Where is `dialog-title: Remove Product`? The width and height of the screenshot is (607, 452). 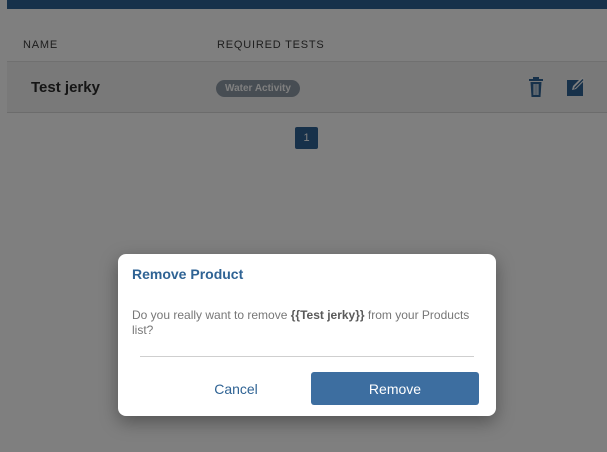
dialog-title: Remove Product is located at coordinates (188, 274).